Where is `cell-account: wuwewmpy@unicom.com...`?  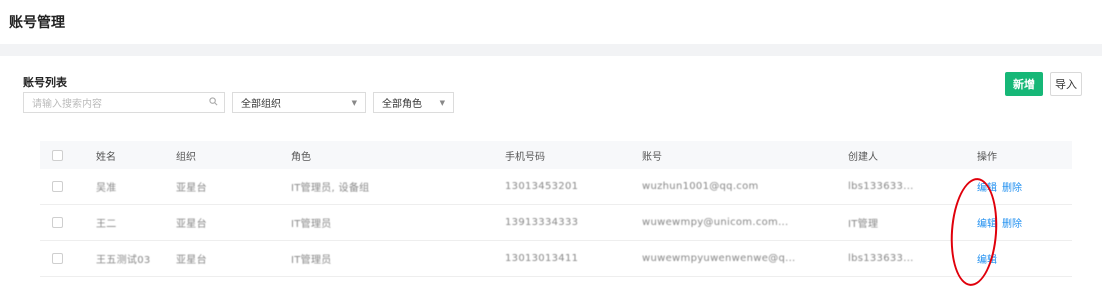
cell-account: wuwewmpy@unicom.com... is located at coordinates (715, 222).